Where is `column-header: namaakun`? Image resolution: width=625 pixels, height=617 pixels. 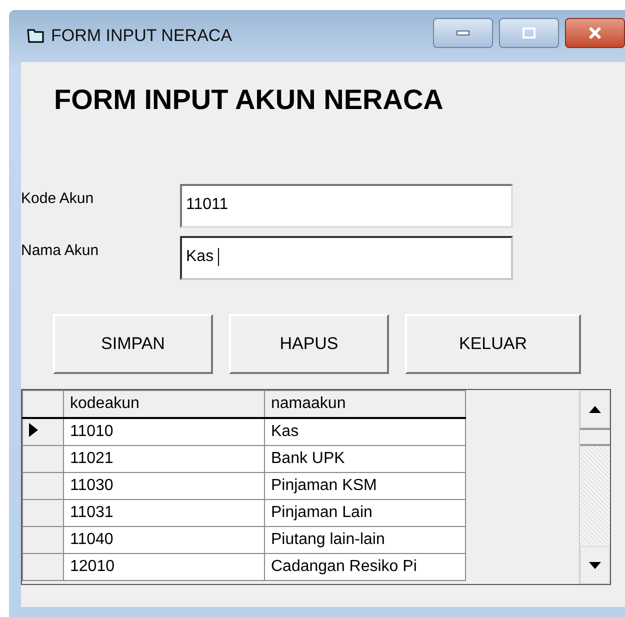
column-header: namaakun is located at coordinates (365, 404).